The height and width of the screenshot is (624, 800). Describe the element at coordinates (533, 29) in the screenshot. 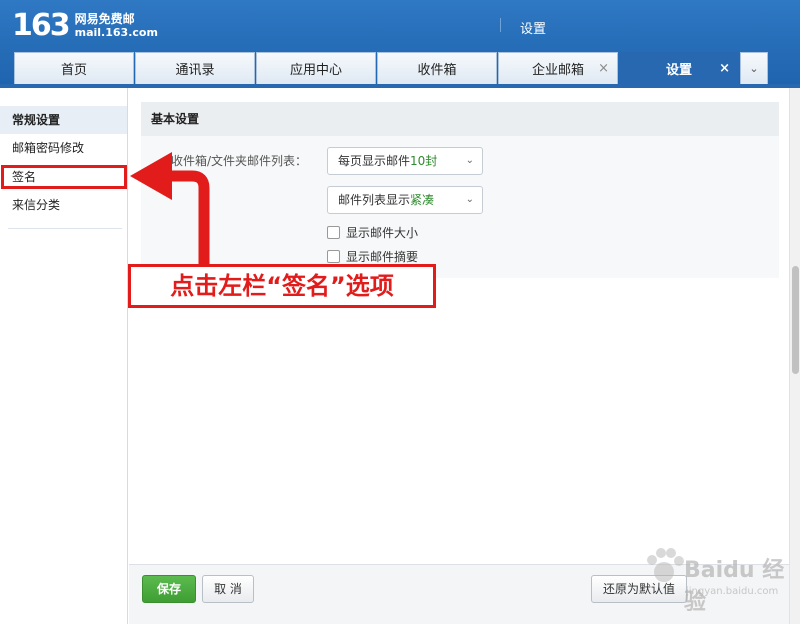

I see `header-title: 设置` at that location.